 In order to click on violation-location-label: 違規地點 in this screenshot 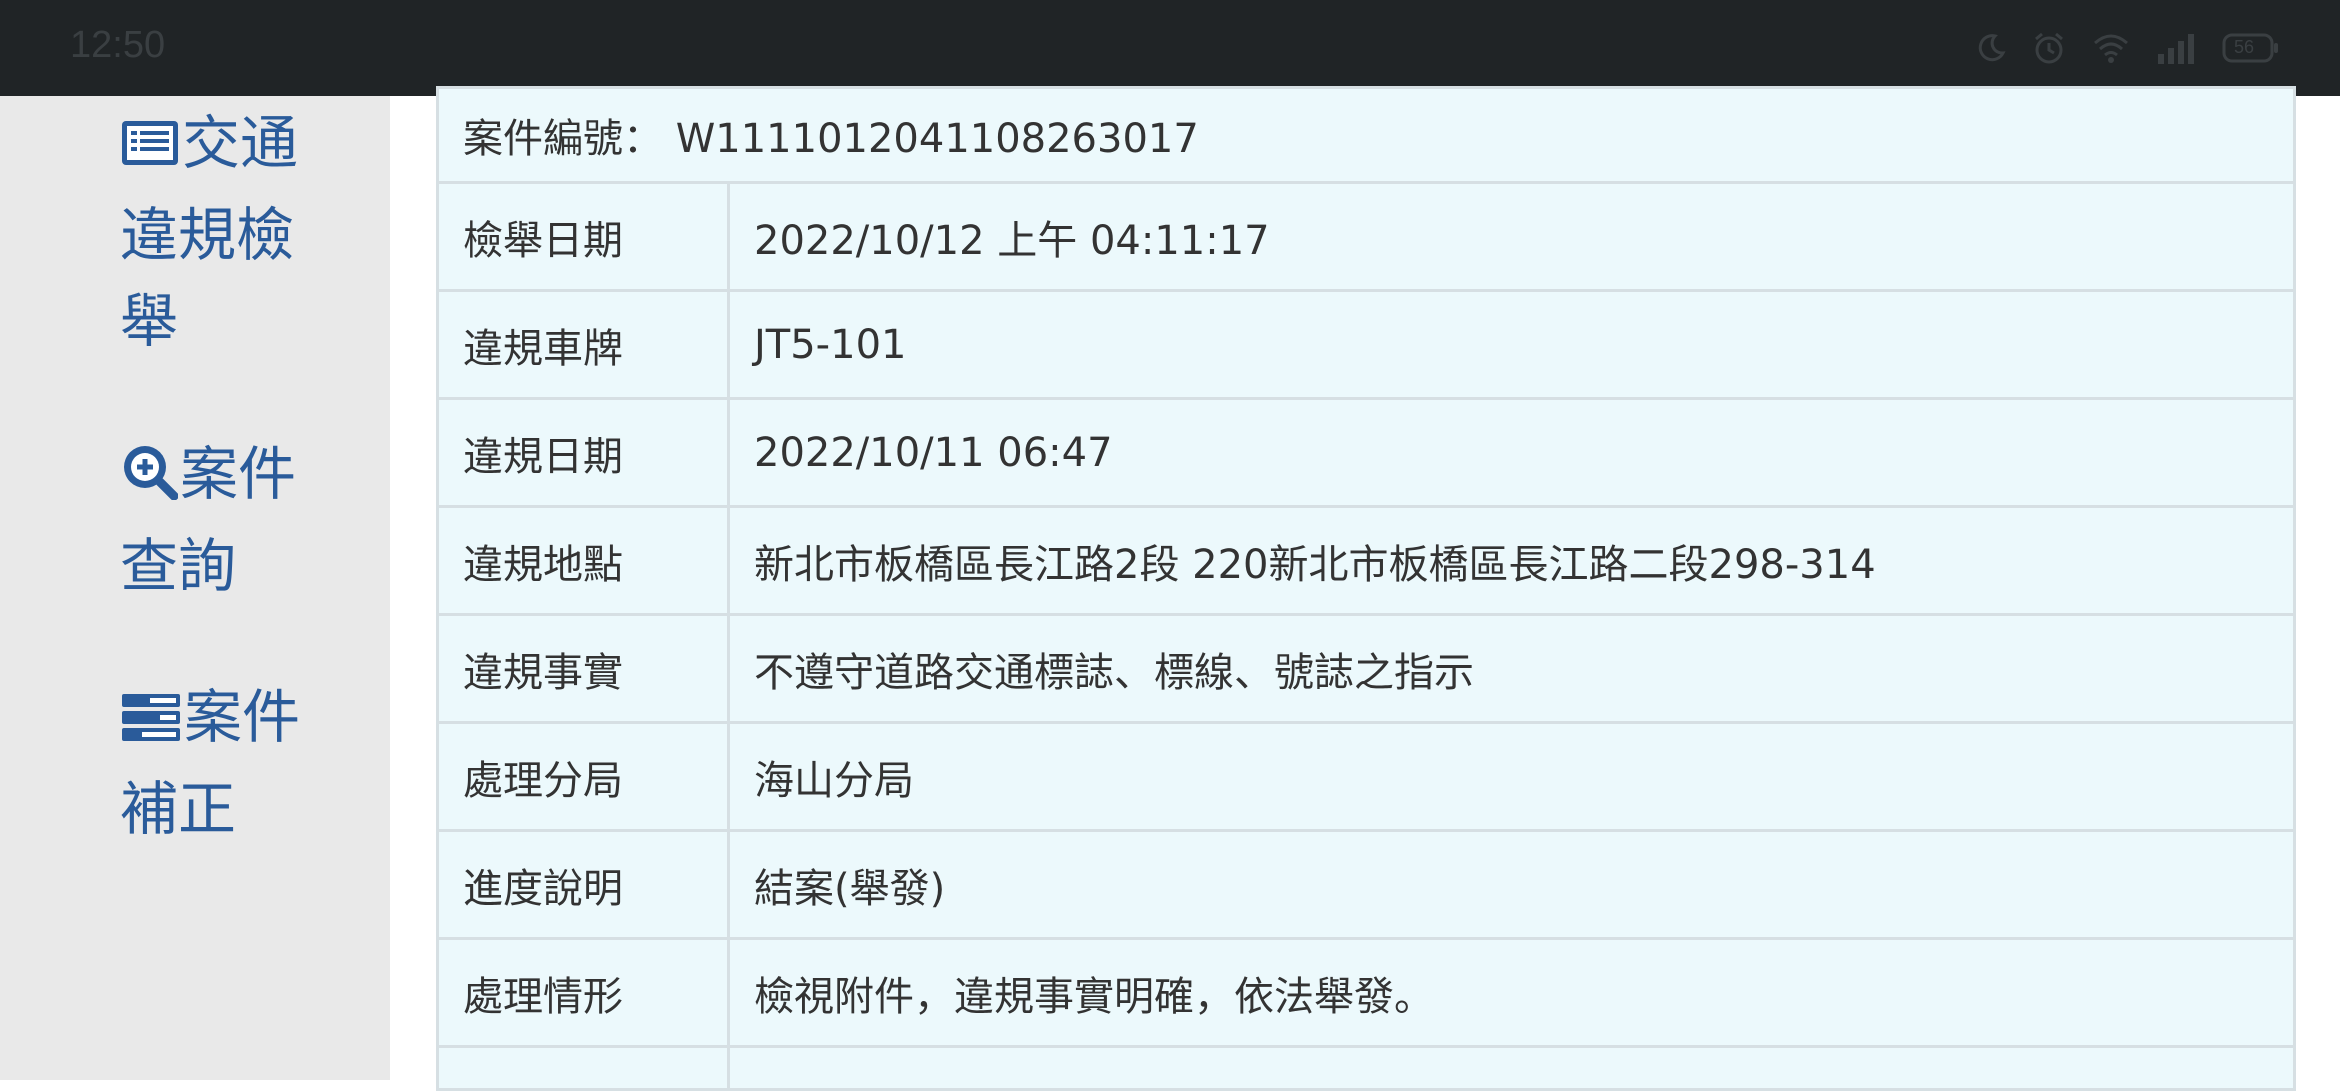, I will do `click(583, 560)`.